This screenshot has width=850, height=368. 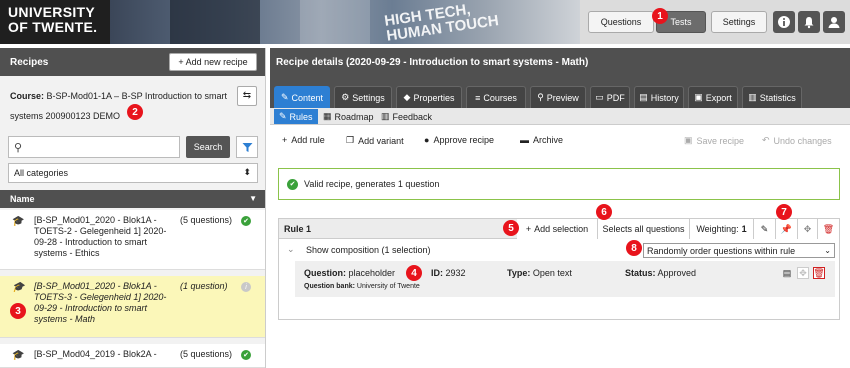 I want to click on recipe-search-input: ⚲, so click(x=94, y=147).